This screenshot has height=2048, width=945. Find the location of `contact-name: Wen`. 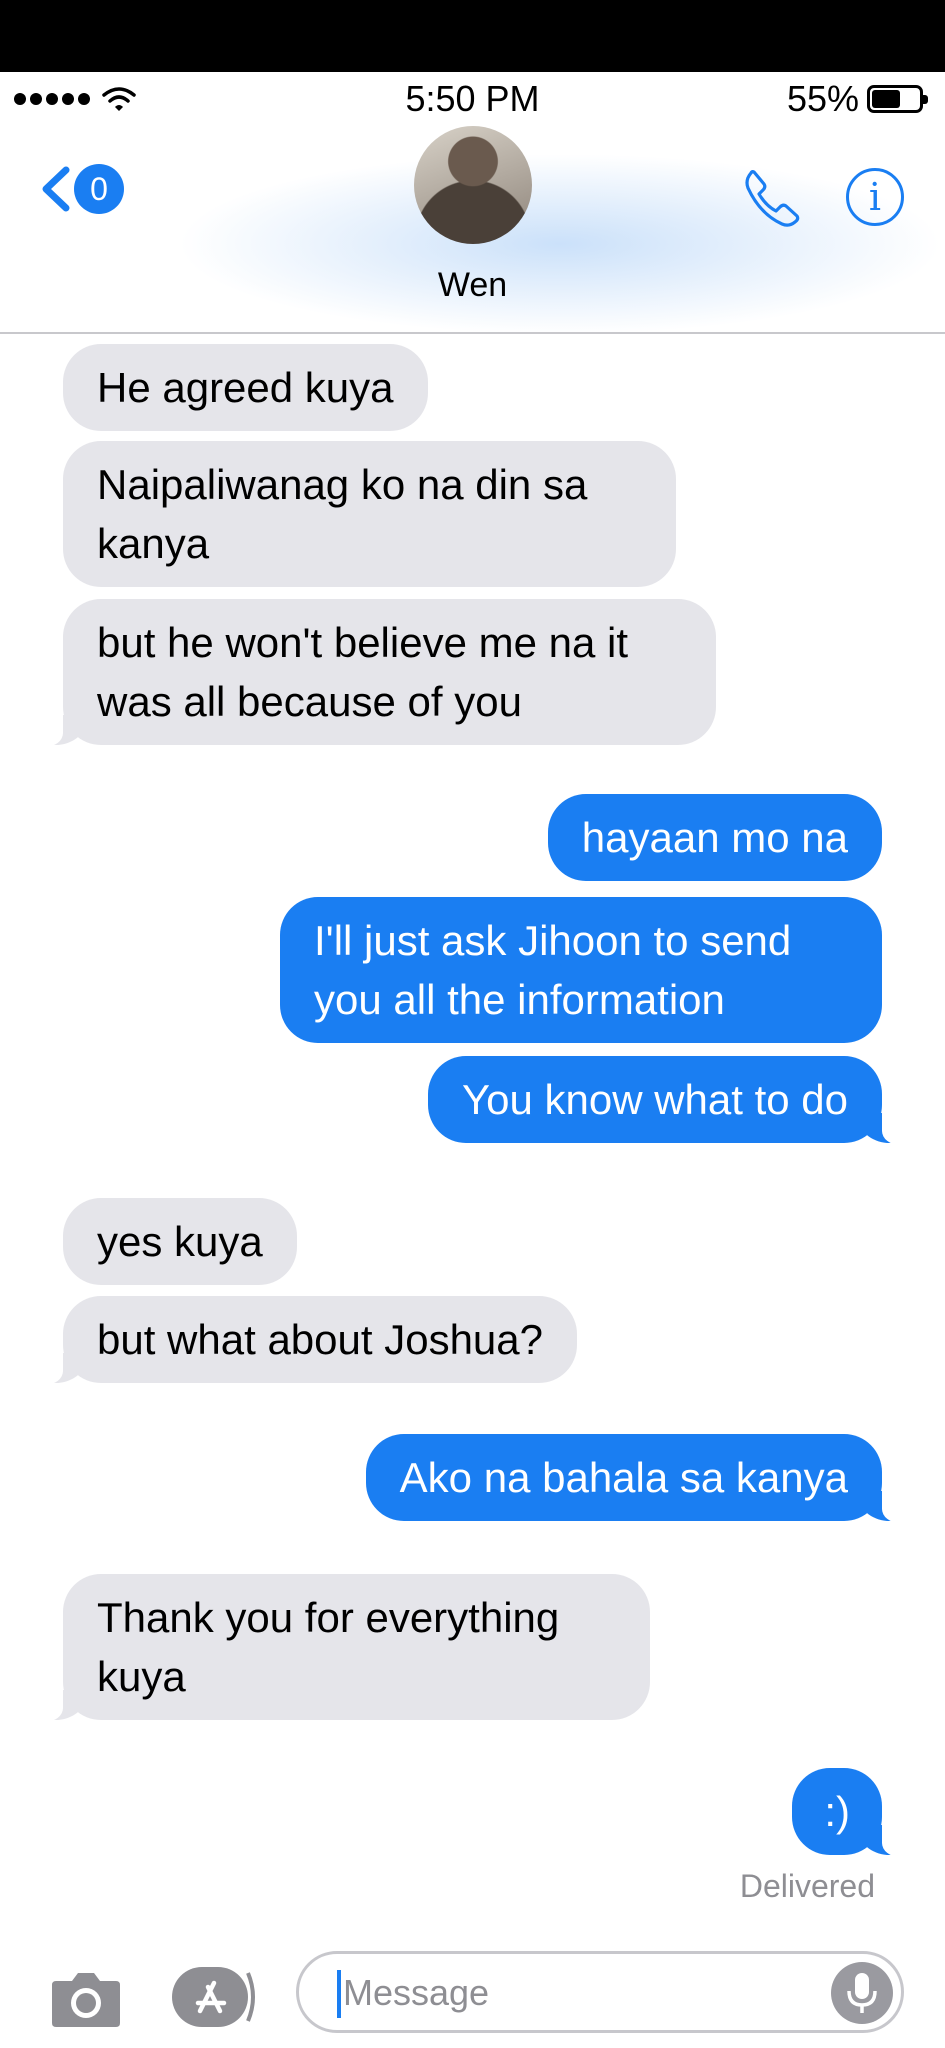

contact-name: Wen is located at coordinates (472, 285).